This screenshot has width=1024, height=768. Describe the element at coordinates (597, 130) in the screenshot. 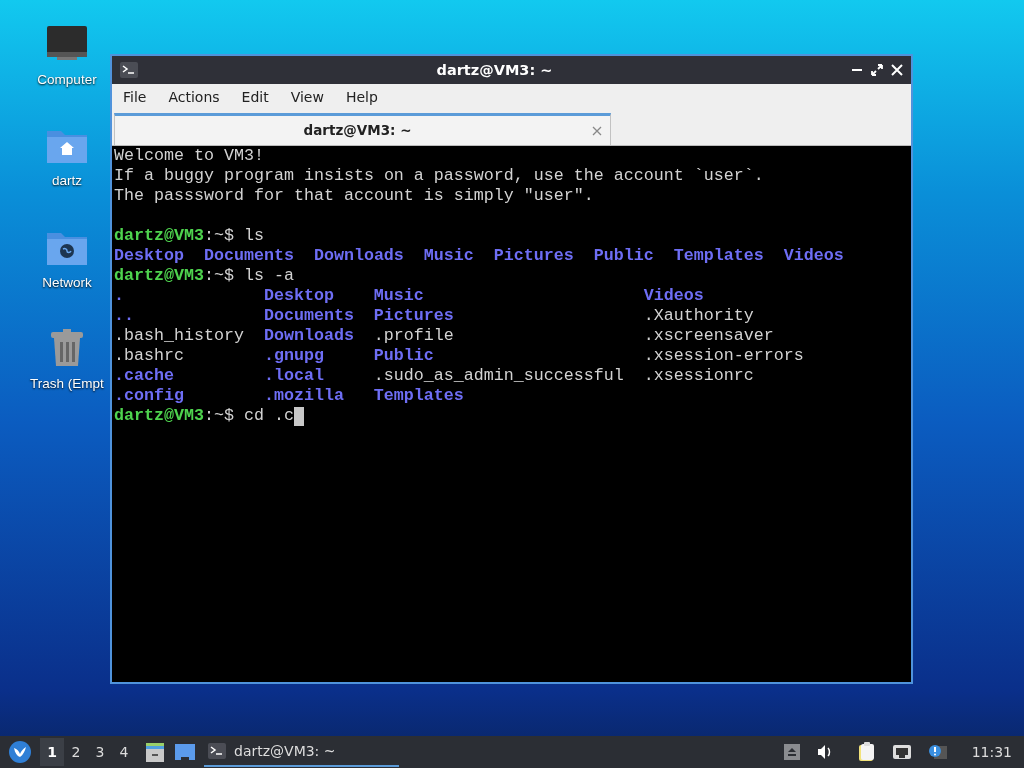

I see `close-tab-icon` at that location.